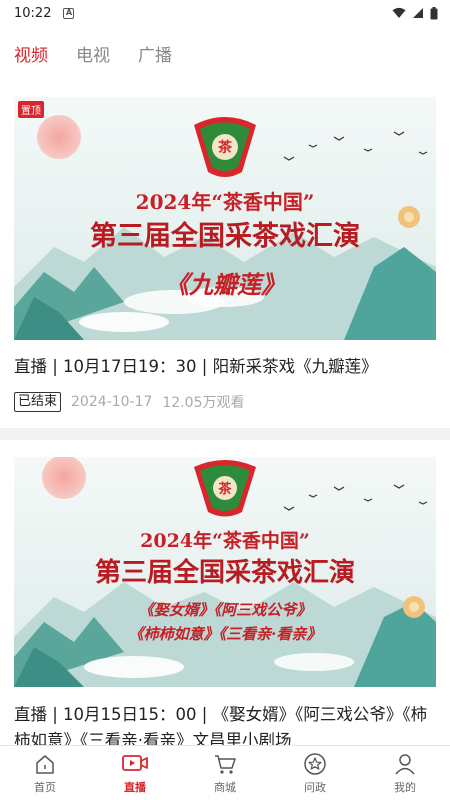  Describe the element at coordinates (225, 610) in the screenshot. I see `poster-play-line: 《娶女婿》《阿三戏公爷》` at that location.